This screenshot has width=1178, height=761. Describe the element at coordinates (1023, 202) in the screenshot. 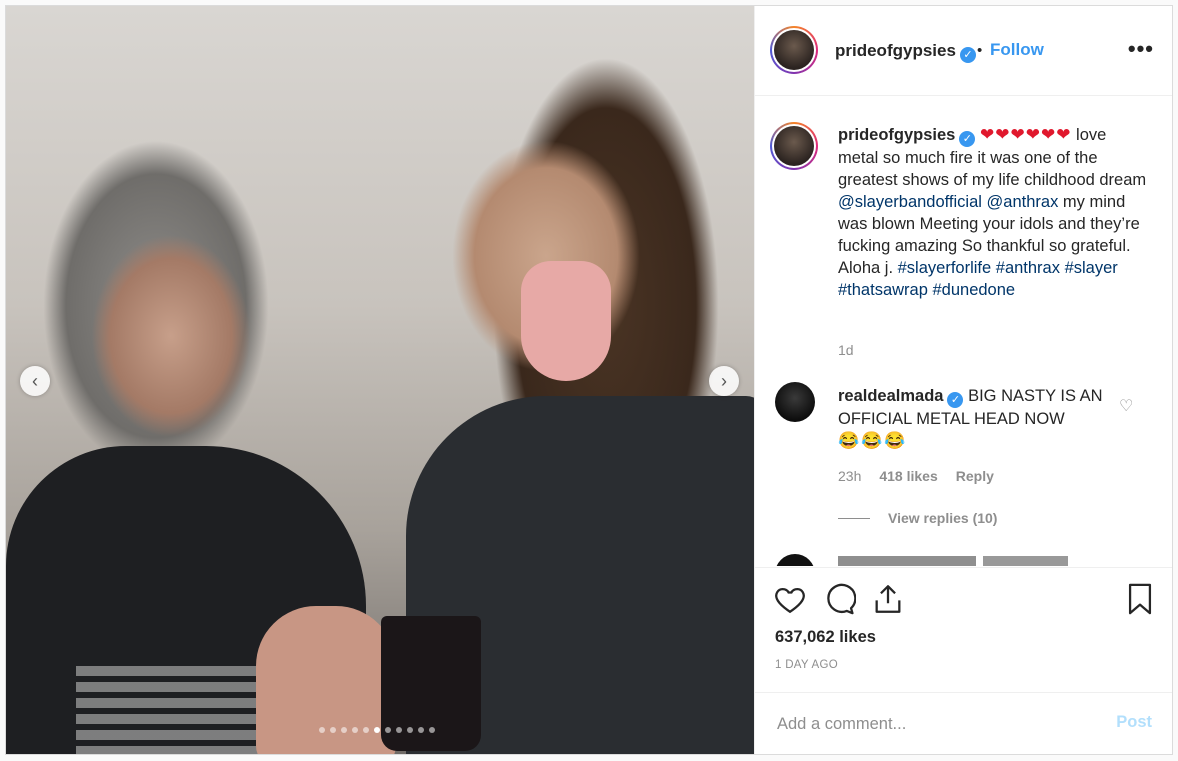

I see `mention-link: @anthrax` at that location.